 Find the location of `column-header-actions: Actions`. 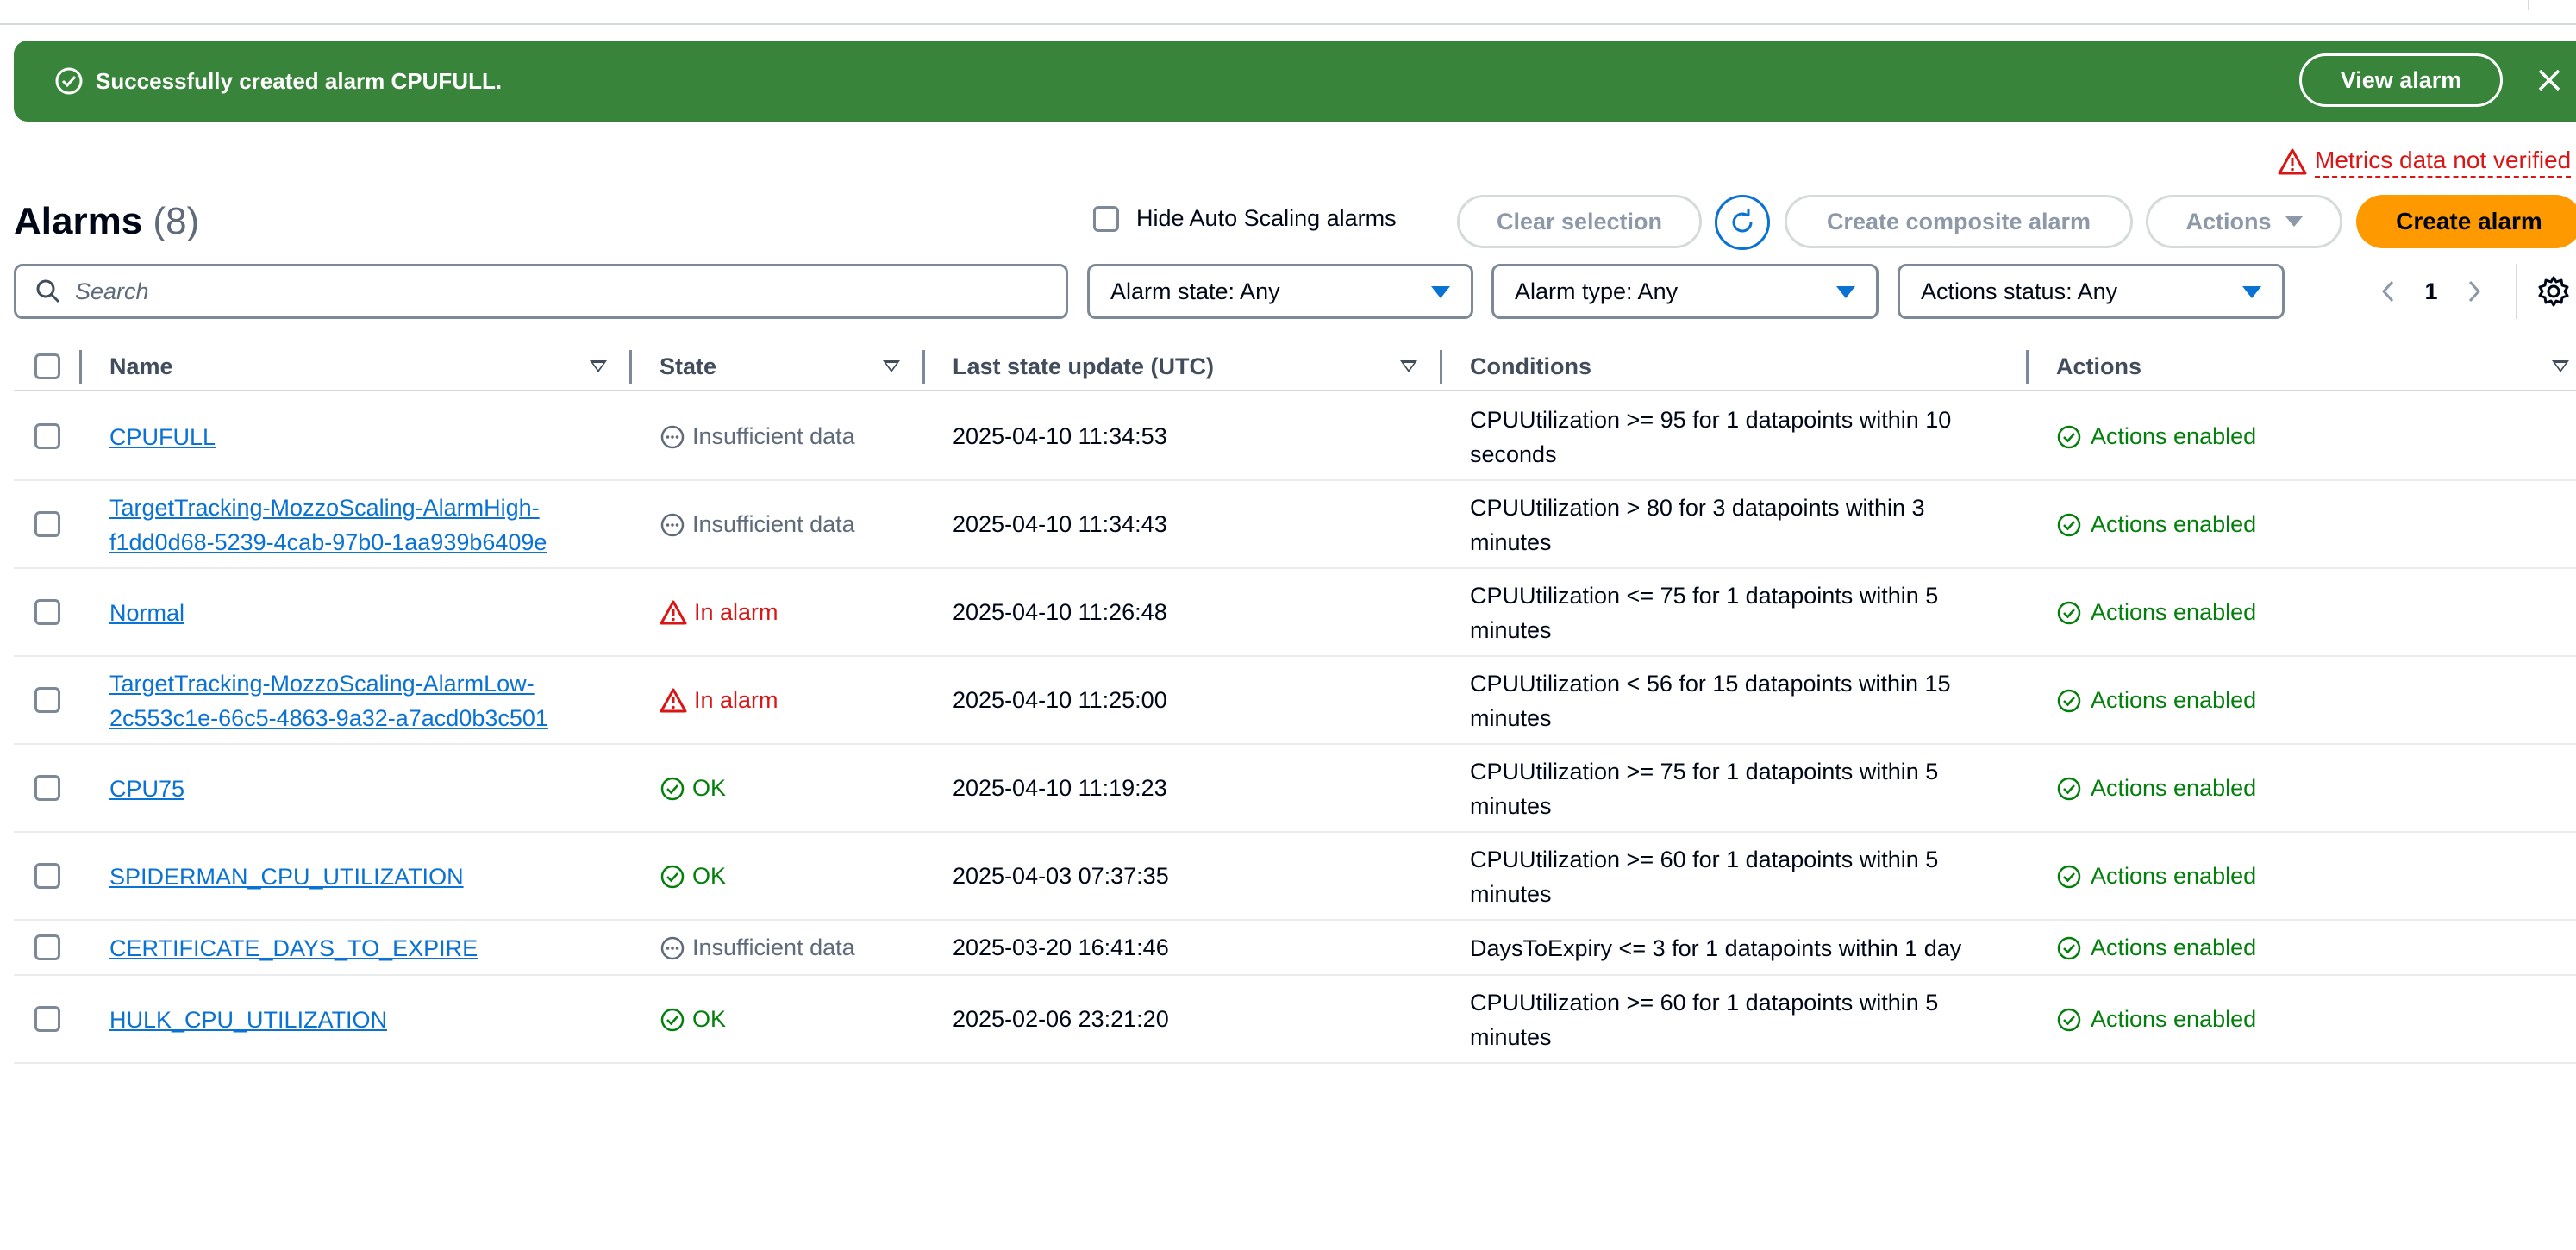

column-header-actions: Actions is located at coordinates (2098, 366).